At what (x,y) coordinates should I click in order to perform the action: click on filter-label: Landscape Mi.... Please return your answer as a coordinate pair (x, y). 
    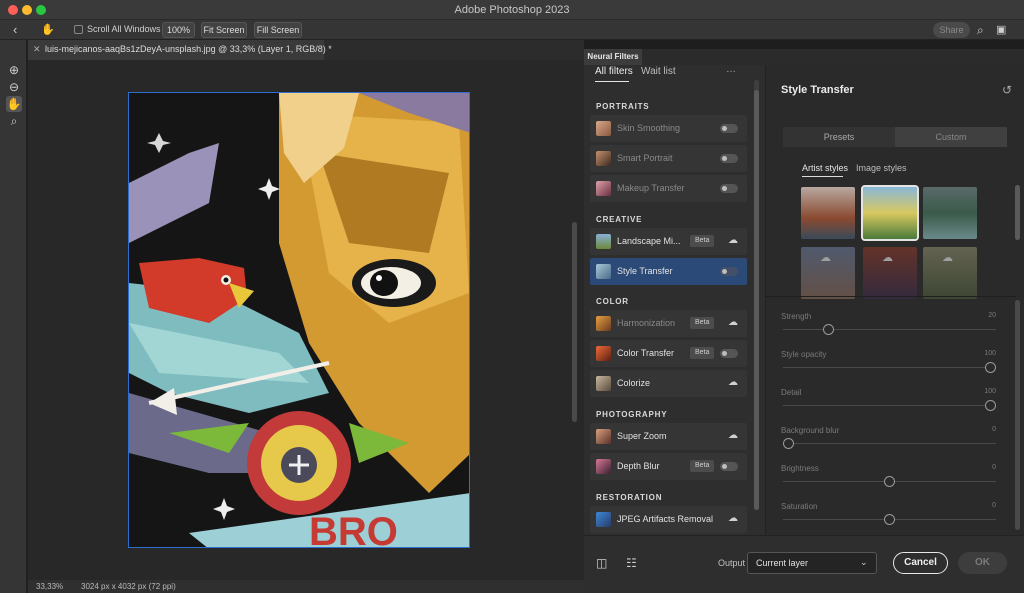
    Looking at the image, I should click on (649, 241).